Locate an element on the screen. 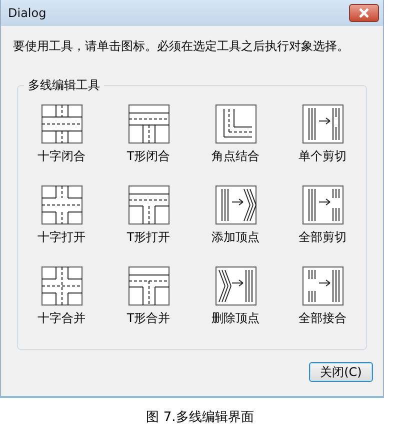 This screenshot has width=400, height=430. tool-label: 十字合并 is located at coordinates (62, 318).